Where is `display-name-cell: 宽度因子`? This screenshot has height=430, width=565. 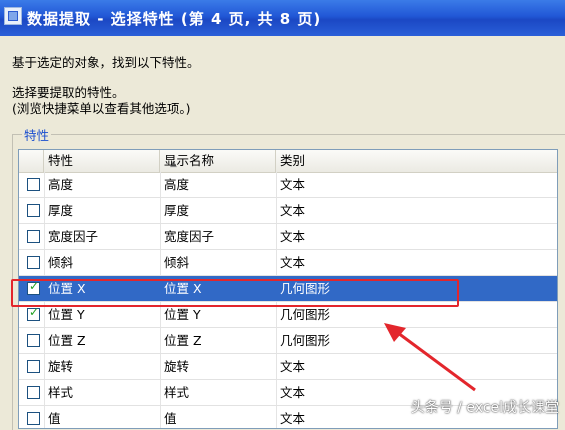
display-name-cell: 宽度因子 is located at coordinates (189, 236).